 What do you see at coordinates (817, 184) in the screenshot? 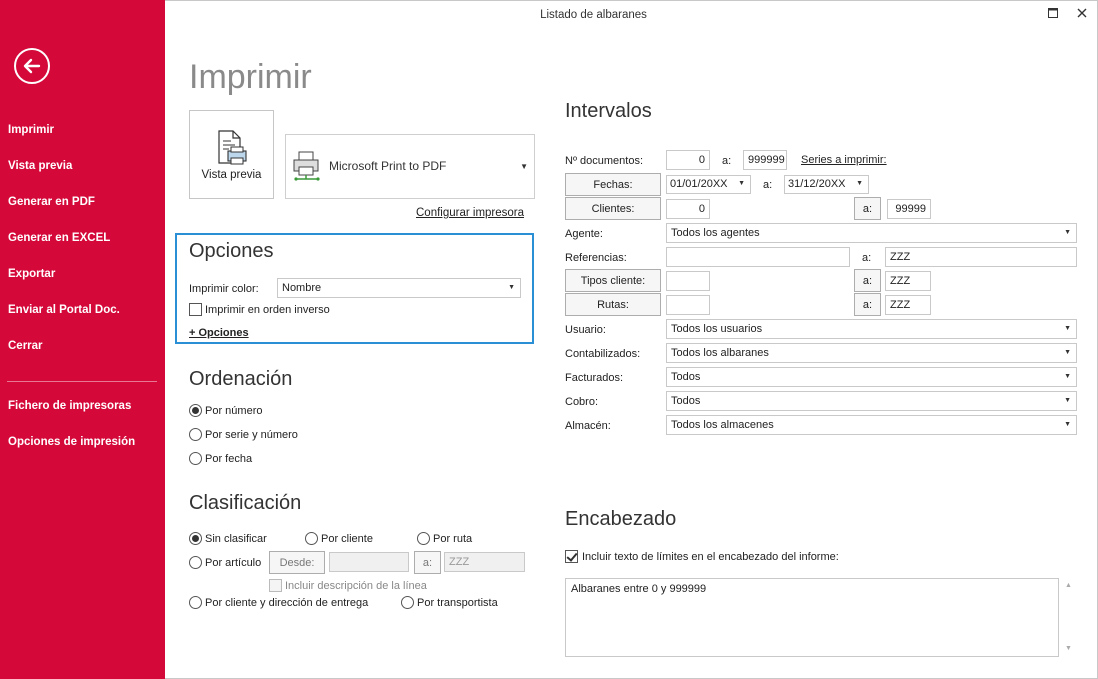
I see `fechas-to-value: 31/12/20XX` at bounding box center [817, 184].